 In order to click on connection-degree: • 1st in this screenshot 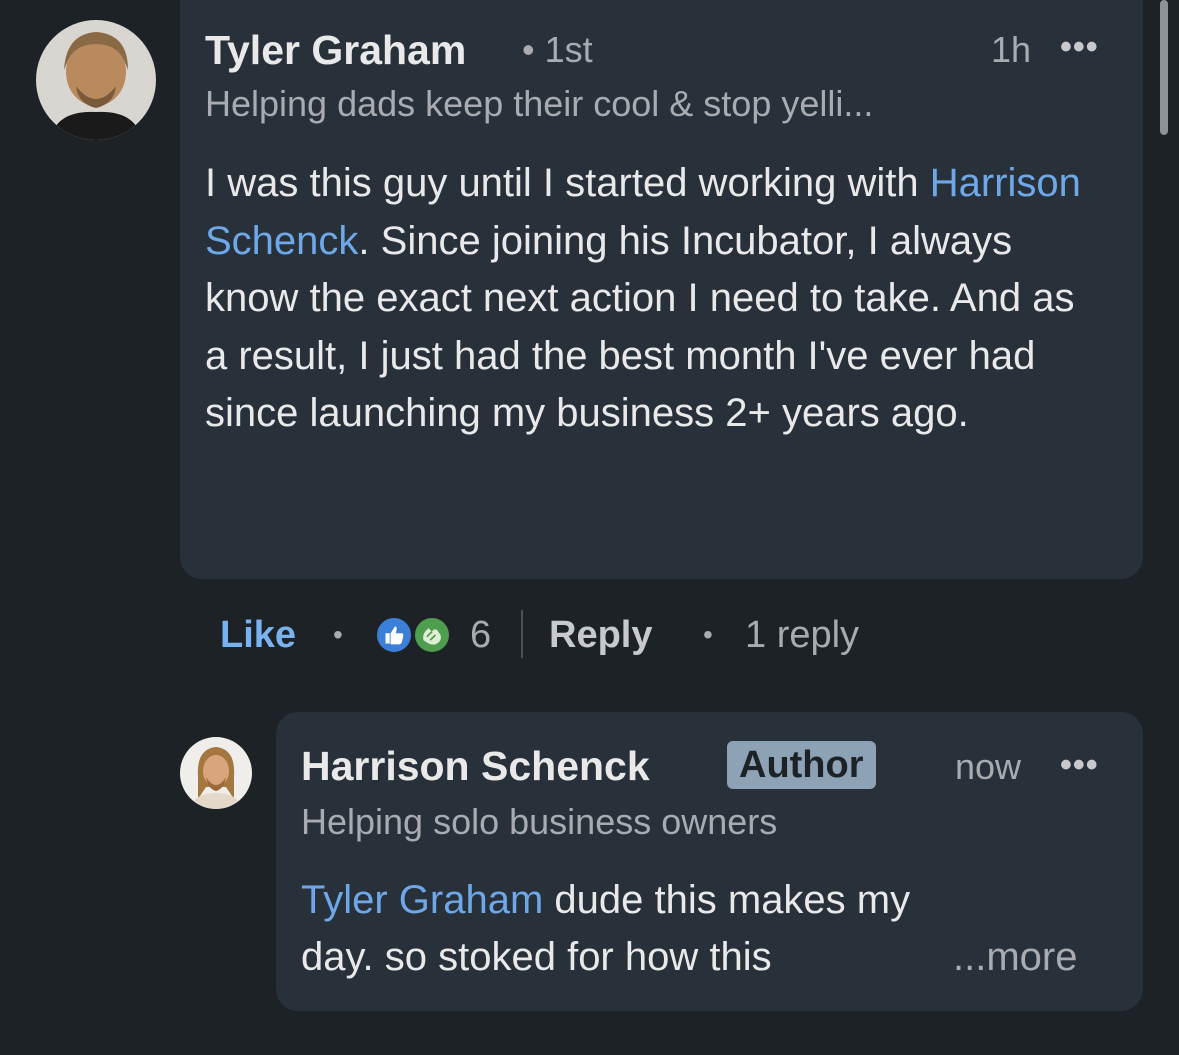, I will do `click(557, 49)`.